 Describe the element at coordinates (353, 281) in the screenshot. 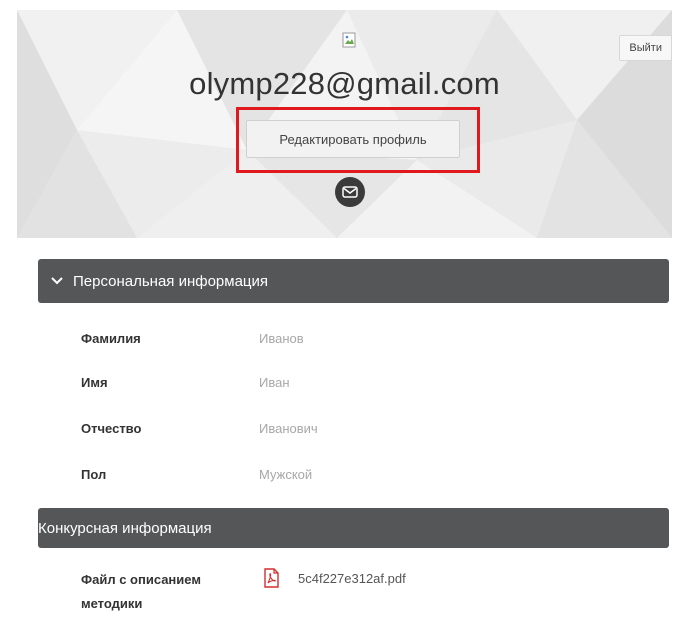

I see `section-personal-header: Персональная информация` at that location.